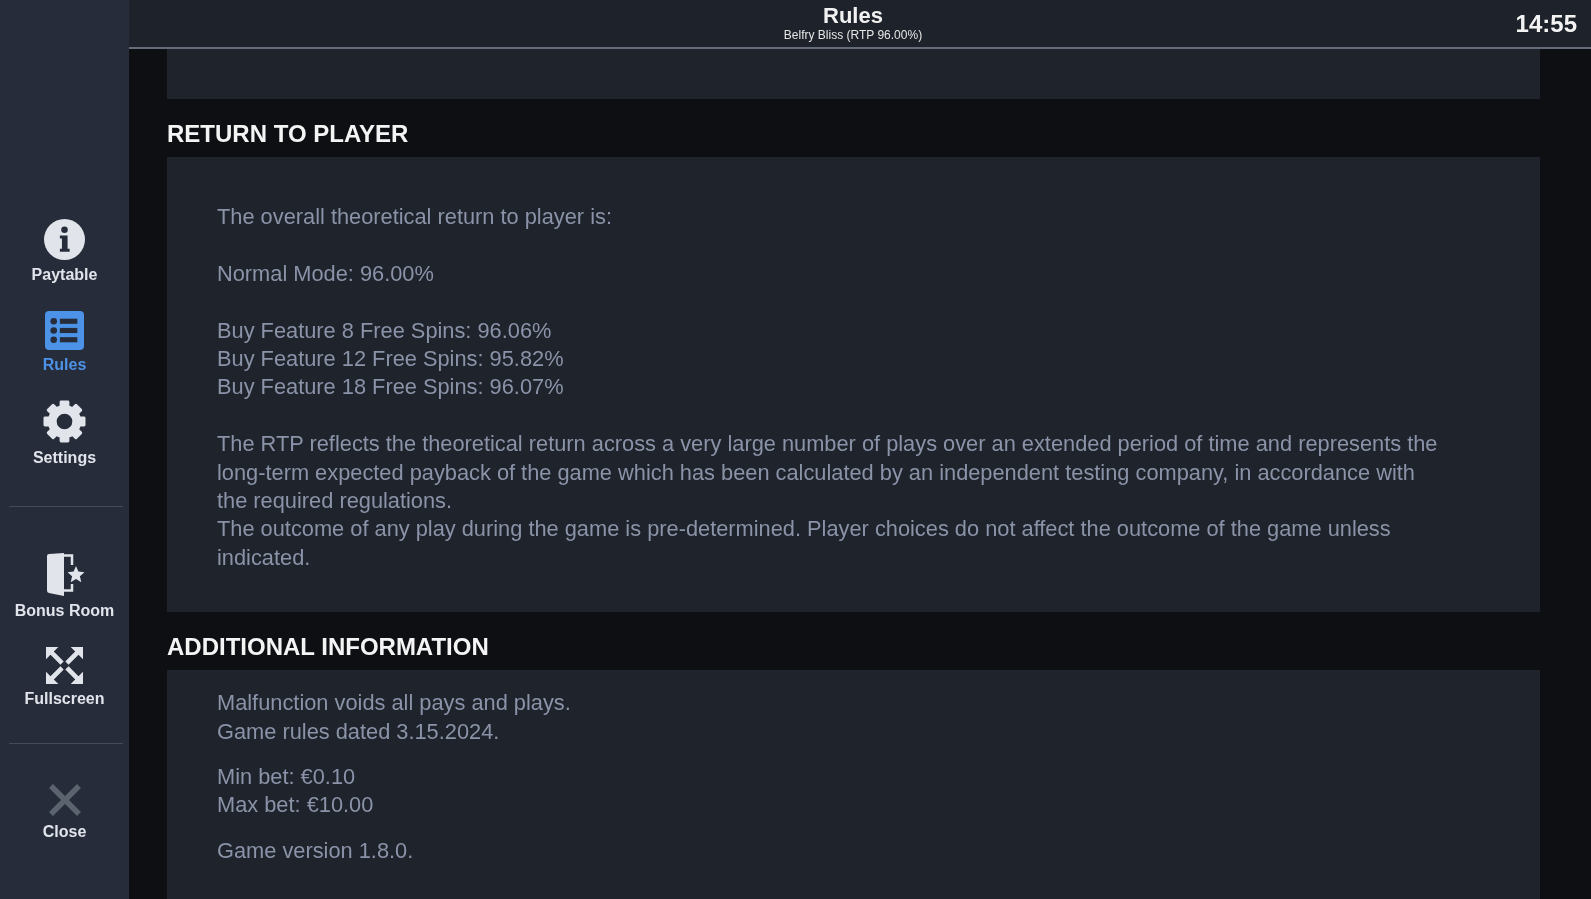 The image size is (1591, 899). Describe the element at coordinates (64, 421) in the screenshot. I see `settings-icon` at that location.